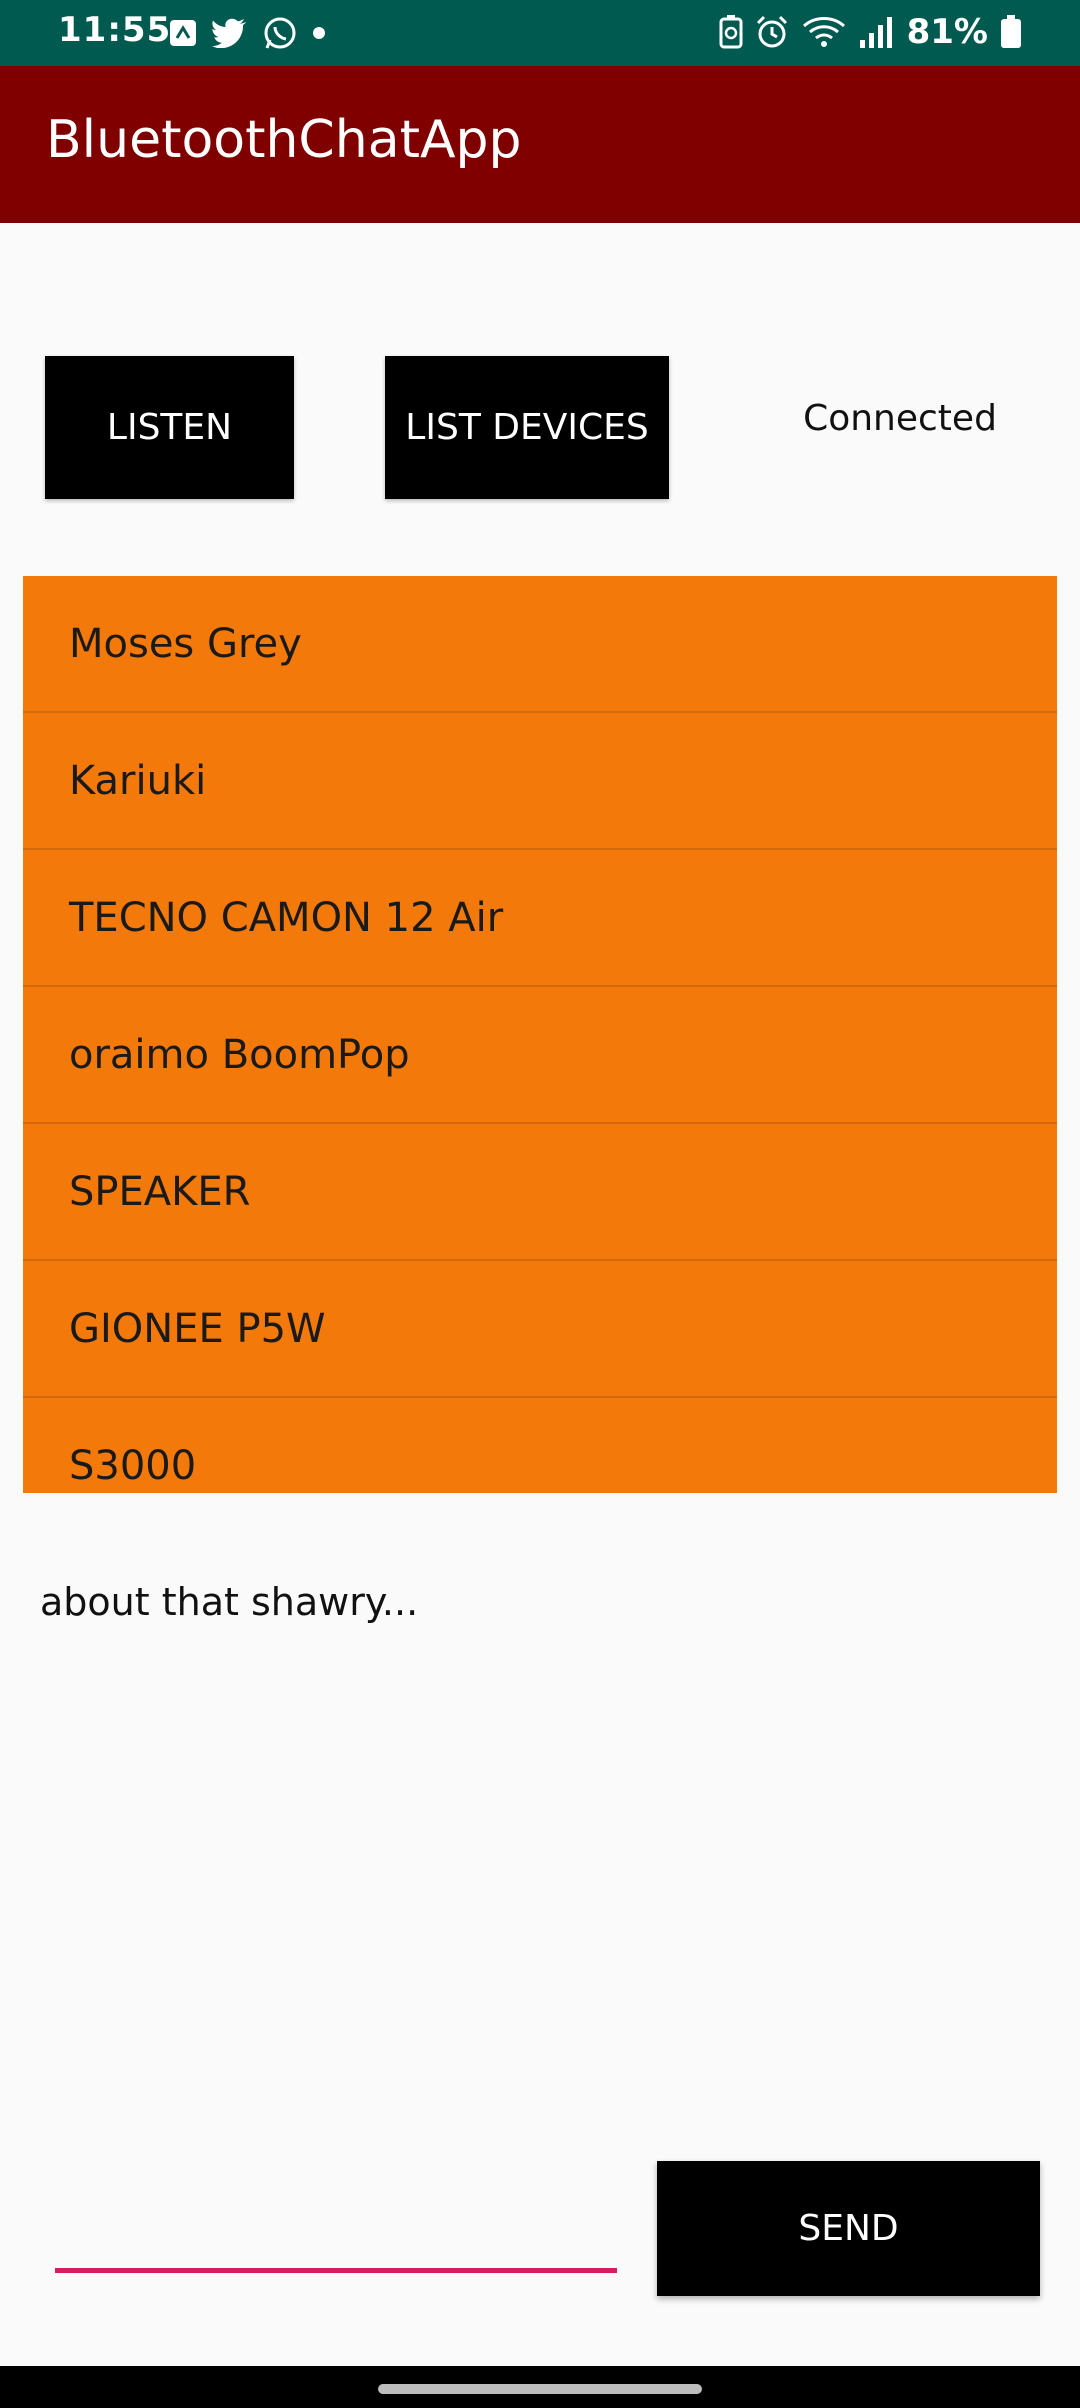  I want to click on system-icons: 81%, so click(870, 32).